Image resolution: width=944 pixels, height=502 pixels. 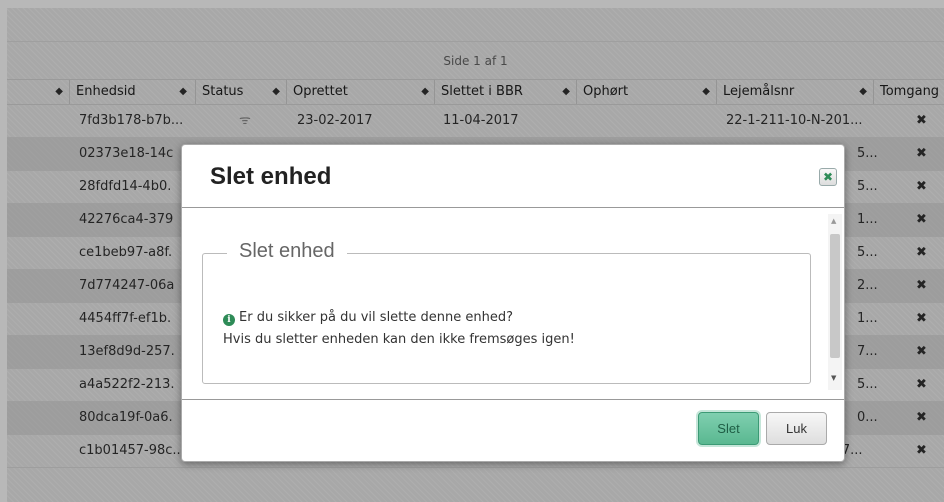 I want to click on scrollbar-thumb, so click(x=835, y=296).